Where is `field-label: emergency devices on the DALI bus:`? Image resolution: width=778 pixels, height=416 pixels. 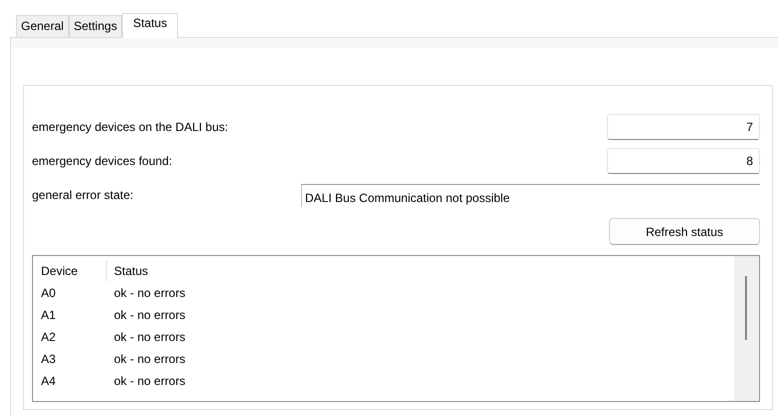
field-label: emergency devices on the DALI bus: is located at coordinates (130, 127).